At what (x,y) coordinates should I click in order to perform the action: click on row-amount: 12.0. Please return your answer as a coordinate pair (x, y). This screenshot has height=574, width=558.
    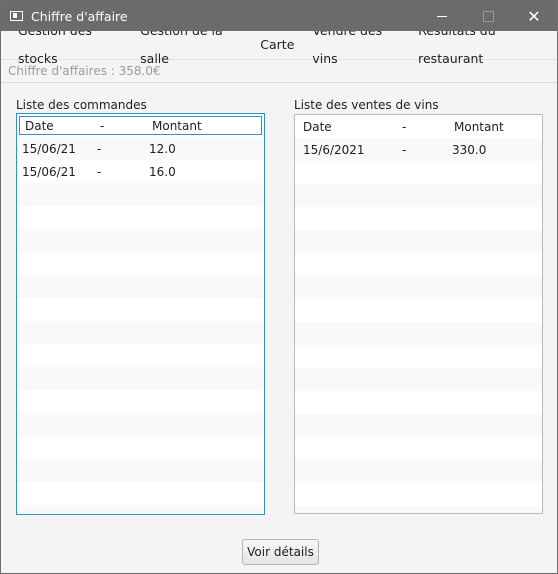
    Looking at the image, I should click on (162, 148).